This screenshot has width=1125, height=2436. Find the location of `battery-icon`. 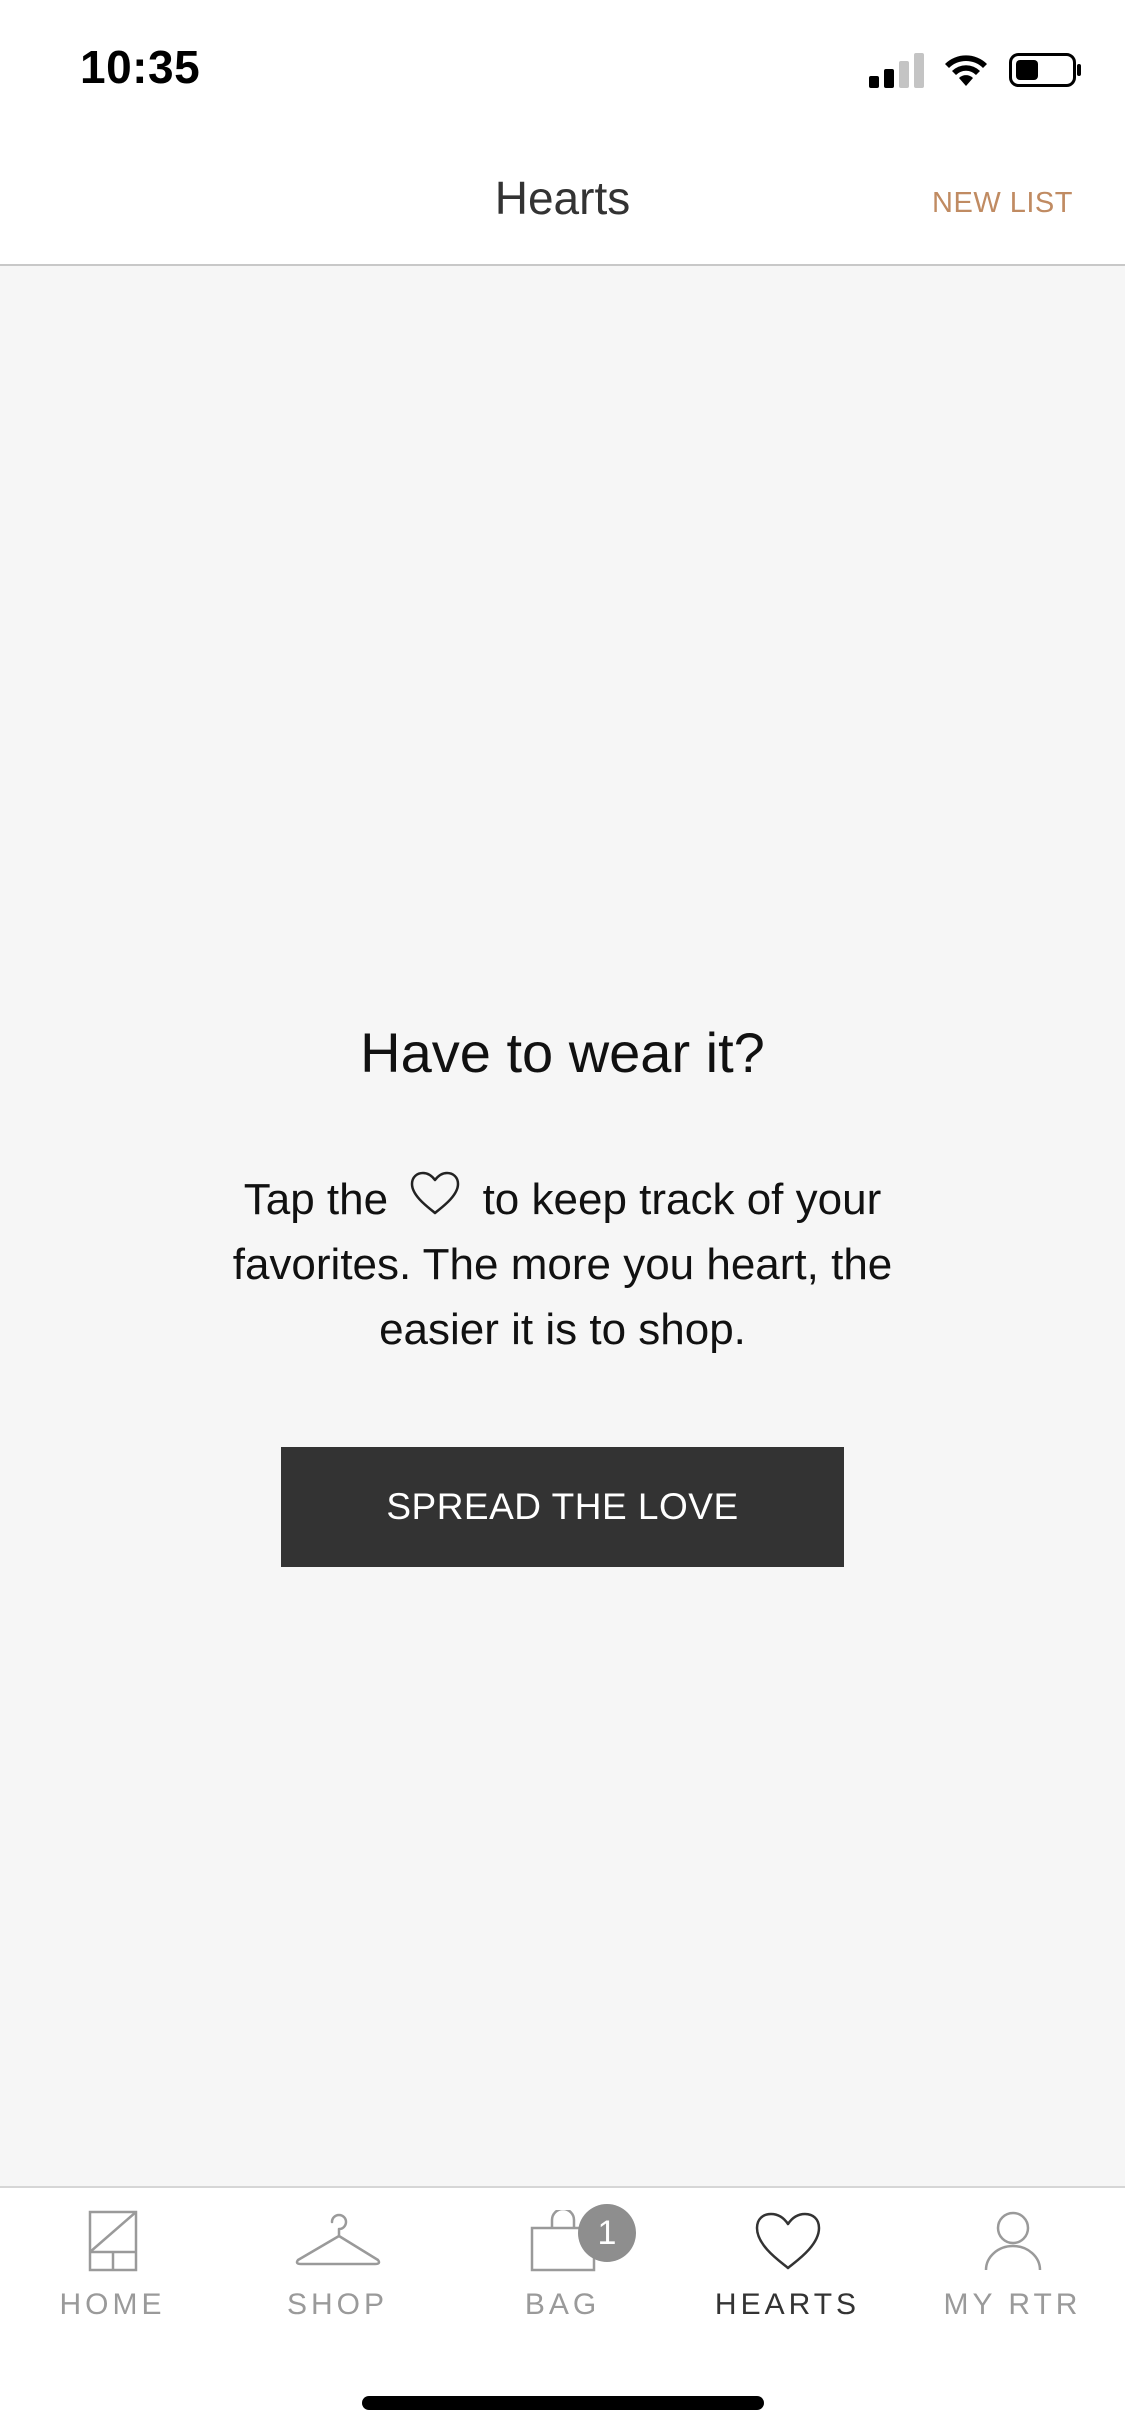

battery-icon is located at coordinates (1045, 70).